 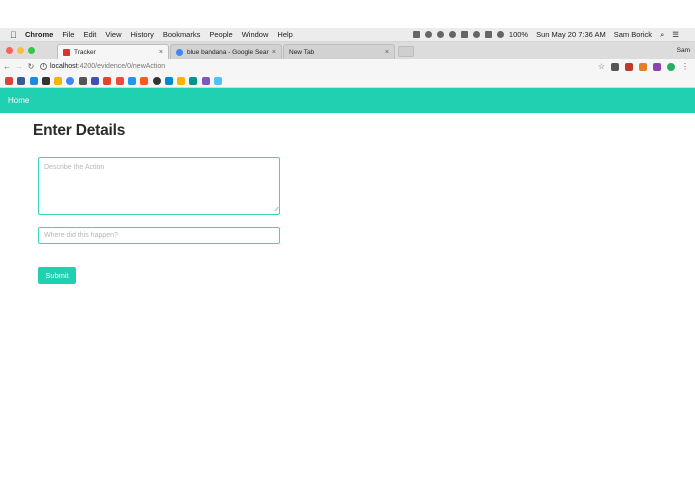 I want to click on new-tab-button, so click(x=406, y=51).